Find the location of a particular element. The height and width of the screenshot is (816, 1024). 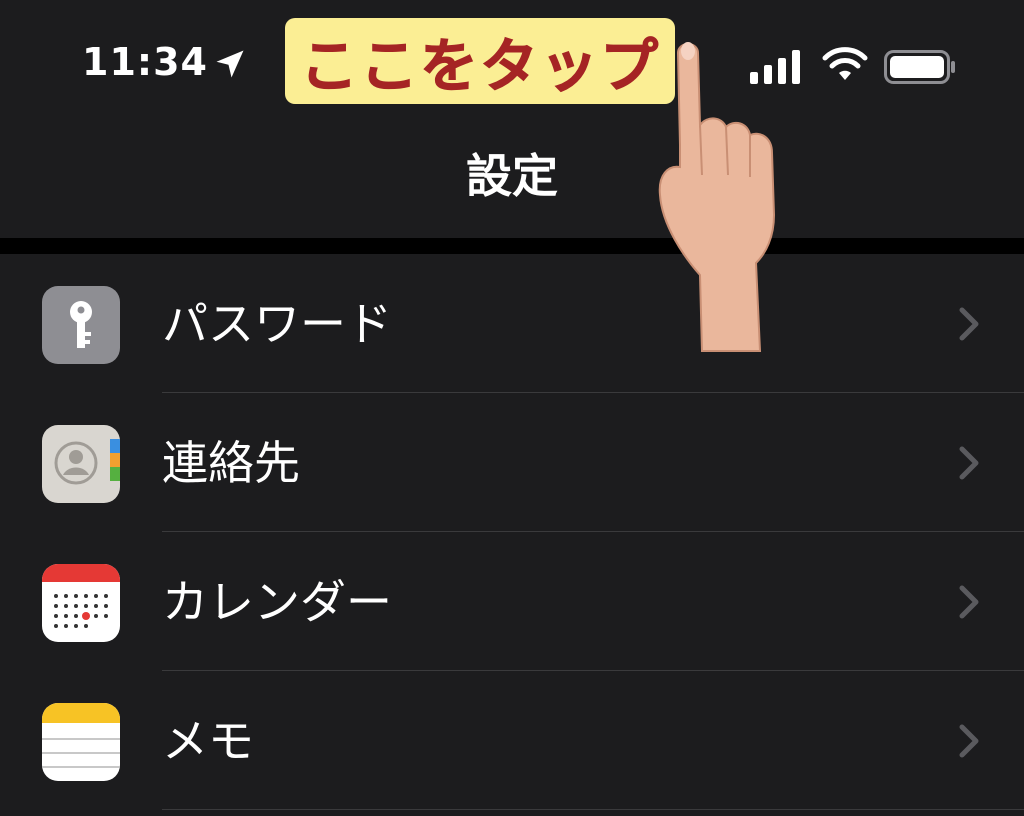

settings-item-label: 連絡先 is located at coordinates (231, 463).